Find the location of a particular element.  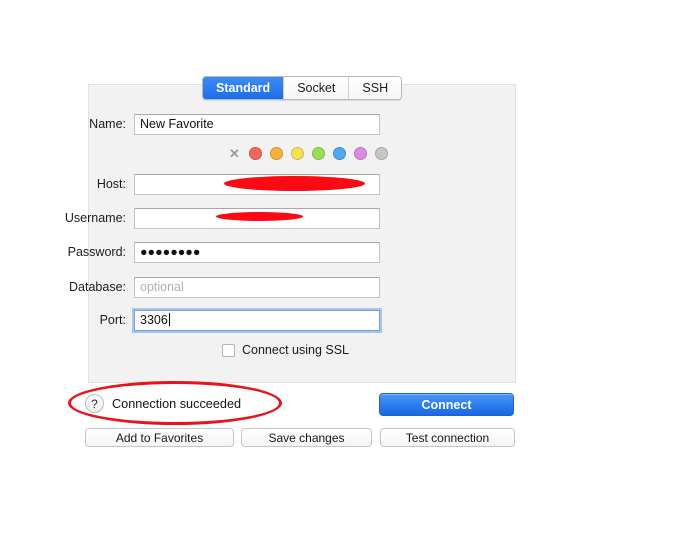

tab-standard: Standard is located at coordinates (243, 88).